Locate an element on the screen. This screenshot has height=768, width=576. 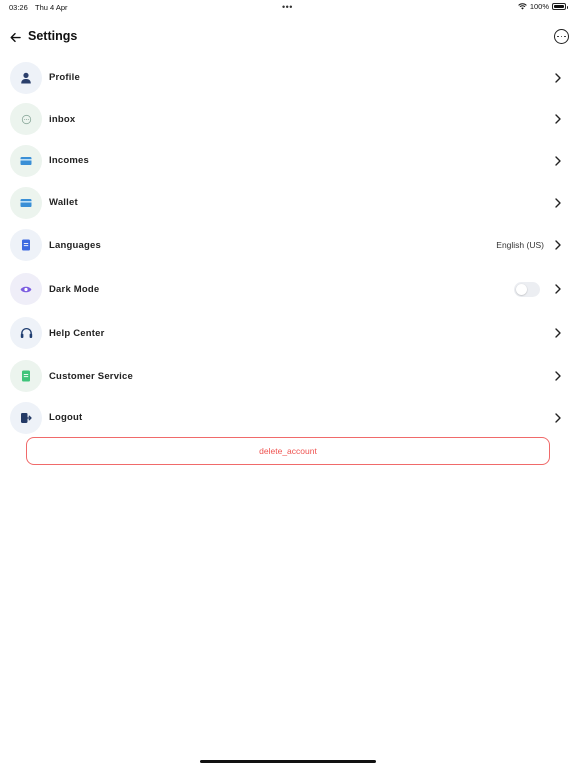
chat-bubble-icon is located at coordinates (26, 119).